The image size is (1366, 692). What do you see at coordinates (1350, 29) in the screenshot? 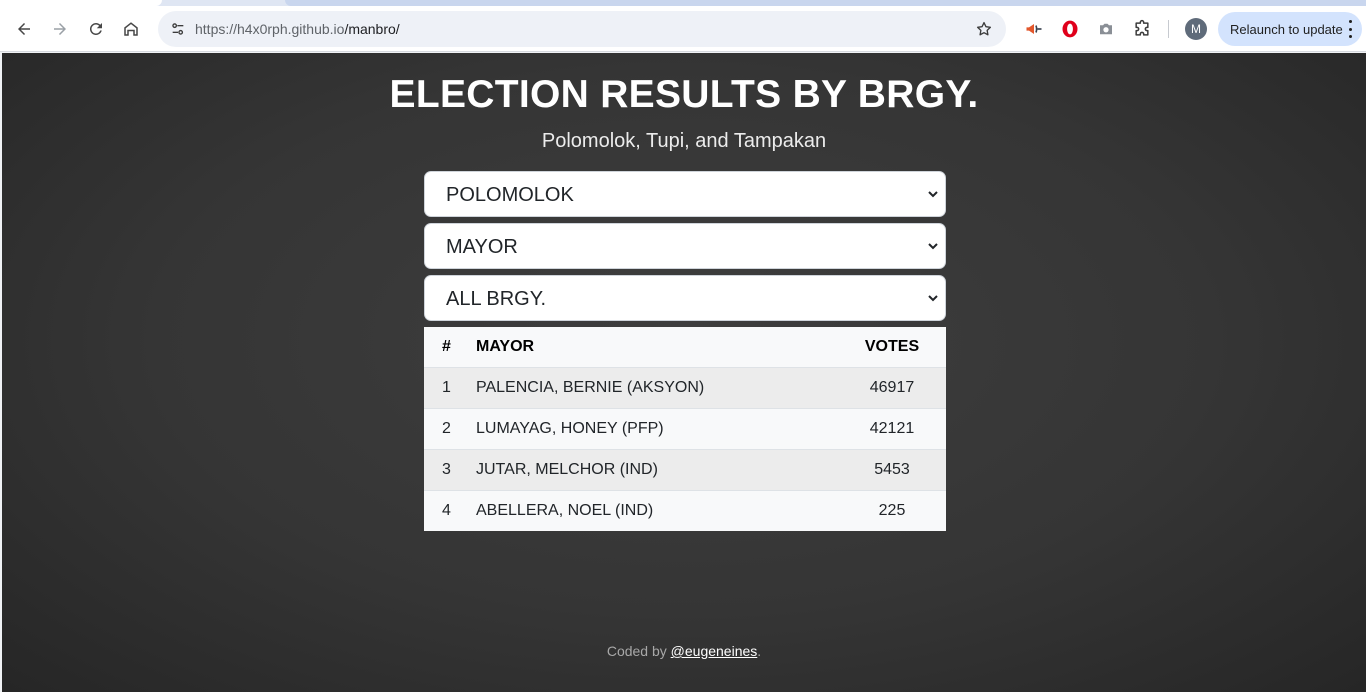
I see `more-menu-icon` at bounding box center [1350, 29].